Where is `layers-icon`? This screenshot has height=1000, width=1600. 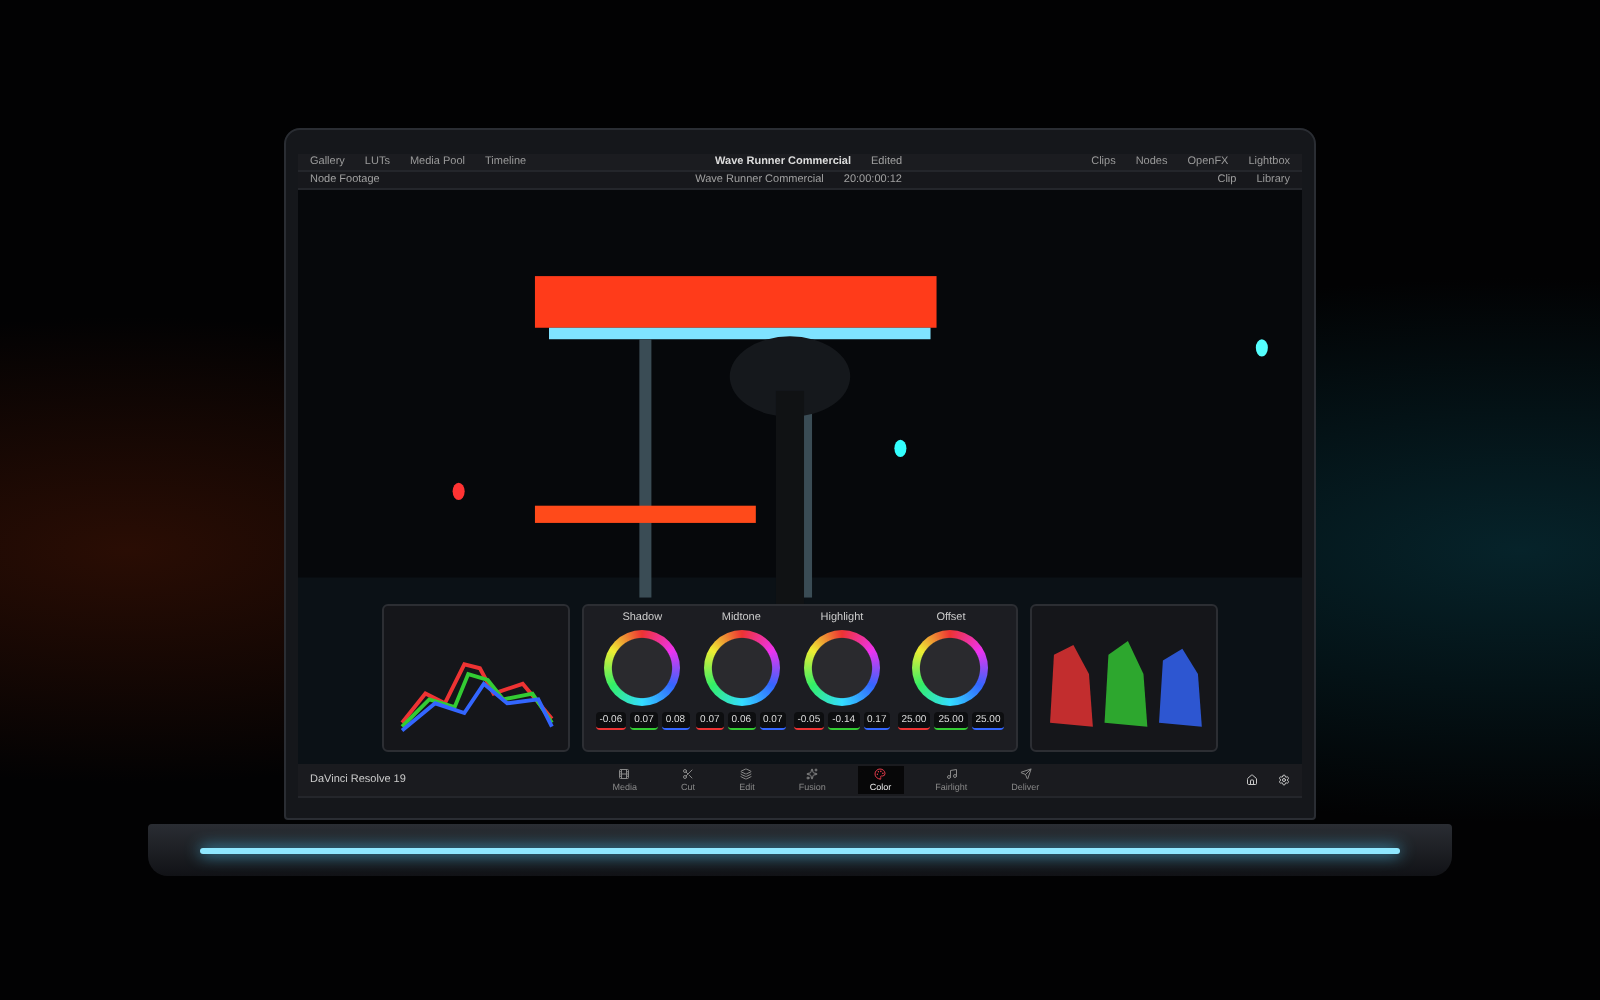 layers-icon is located at coordinates (746, 774).